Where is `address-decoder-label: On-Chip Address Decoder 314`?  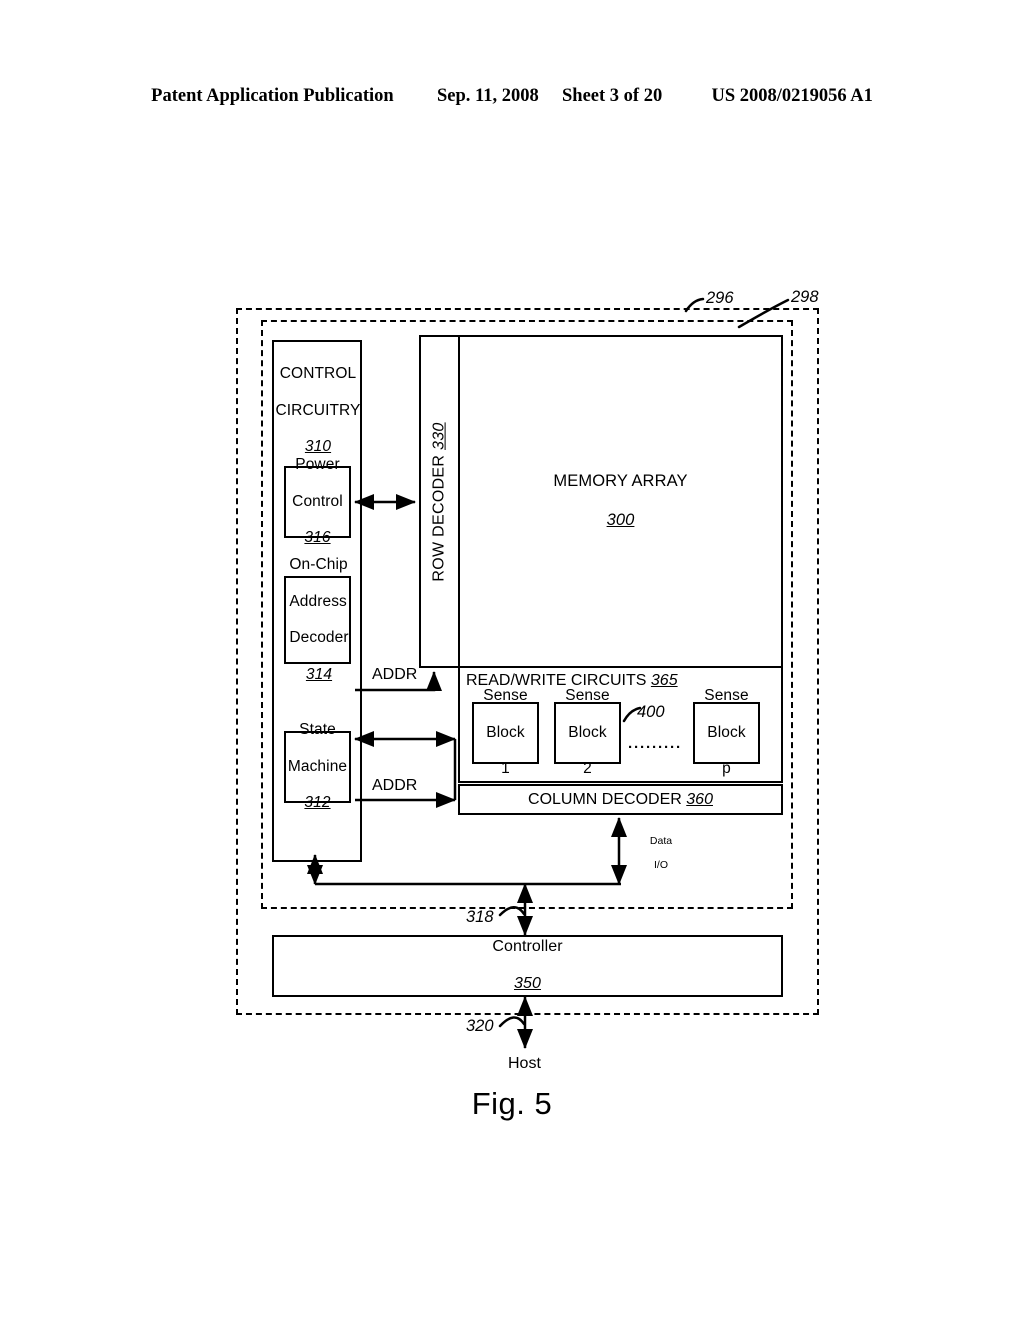 address-decoder-label: On-Chip Address Decoder 314 is located at coordinates (317, 620).